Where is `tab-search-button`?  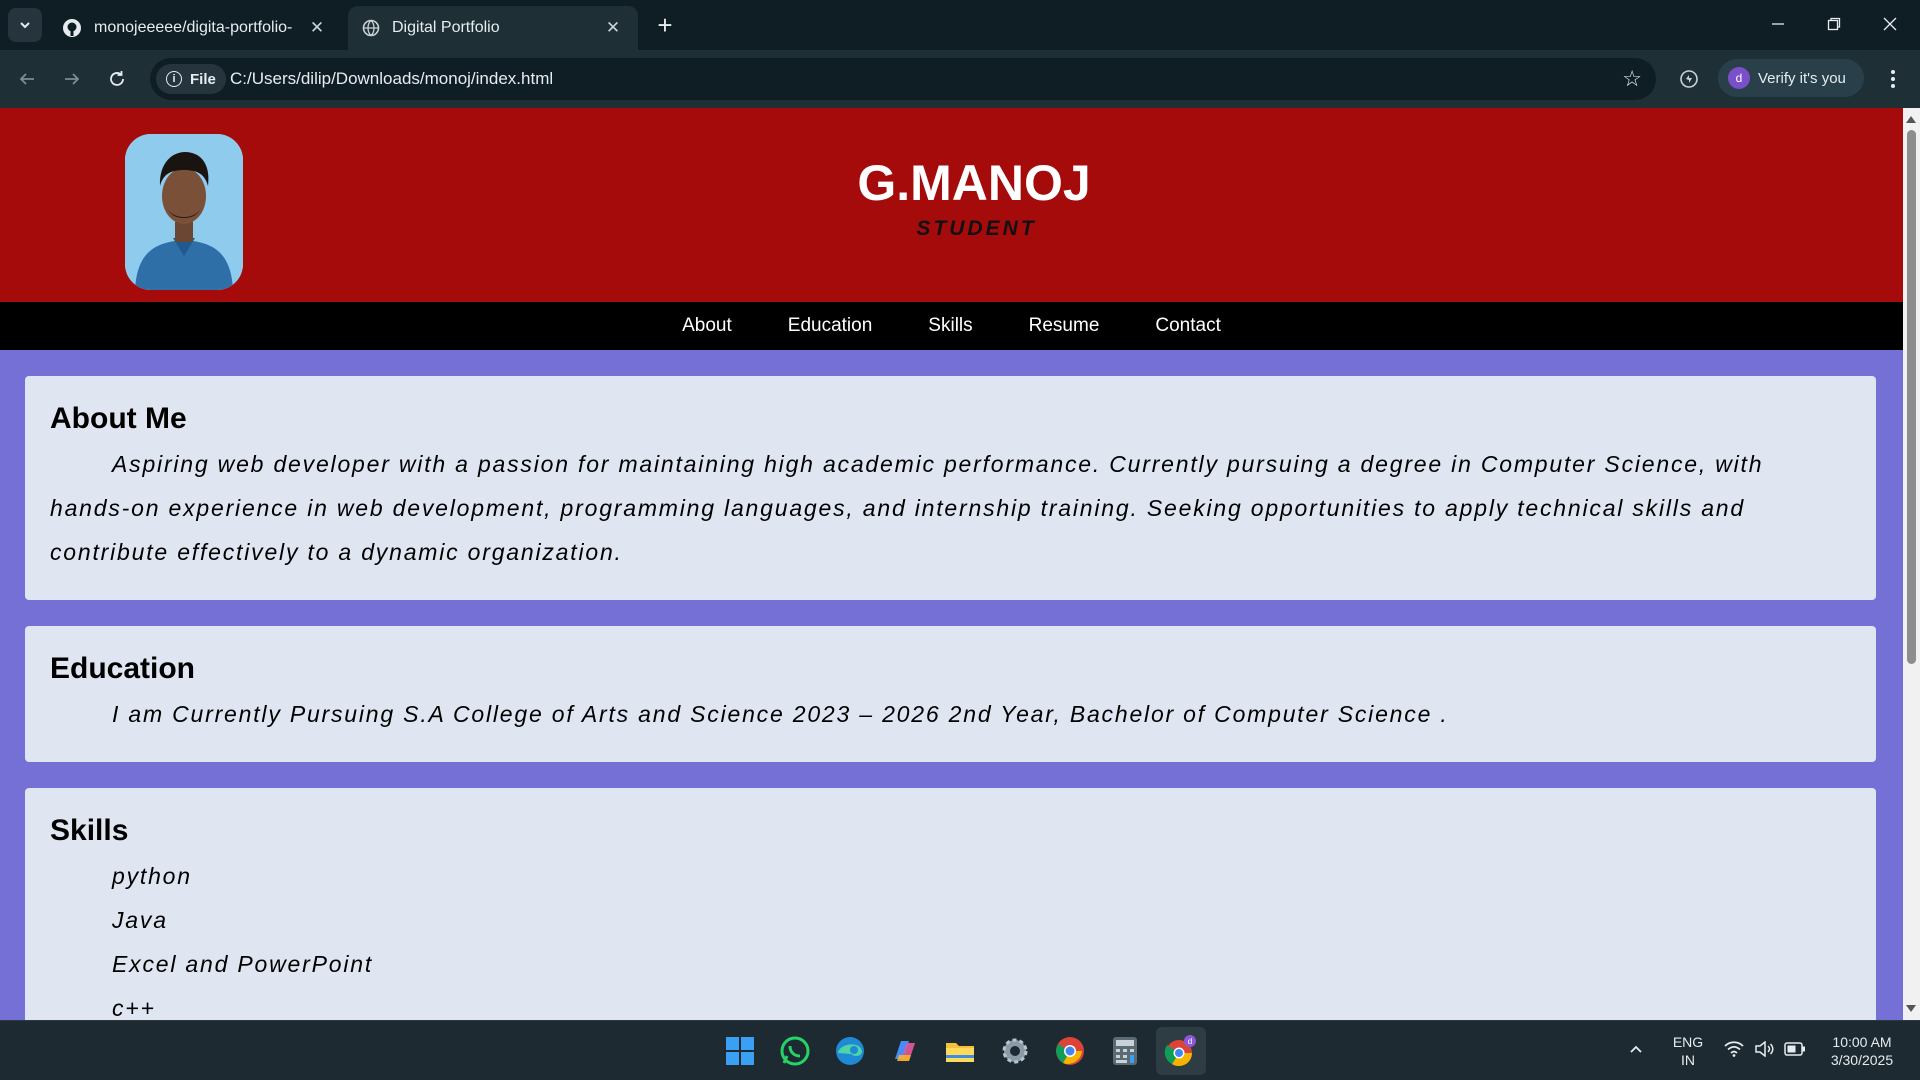 tab-search-button is located at coordinates (25, 25).